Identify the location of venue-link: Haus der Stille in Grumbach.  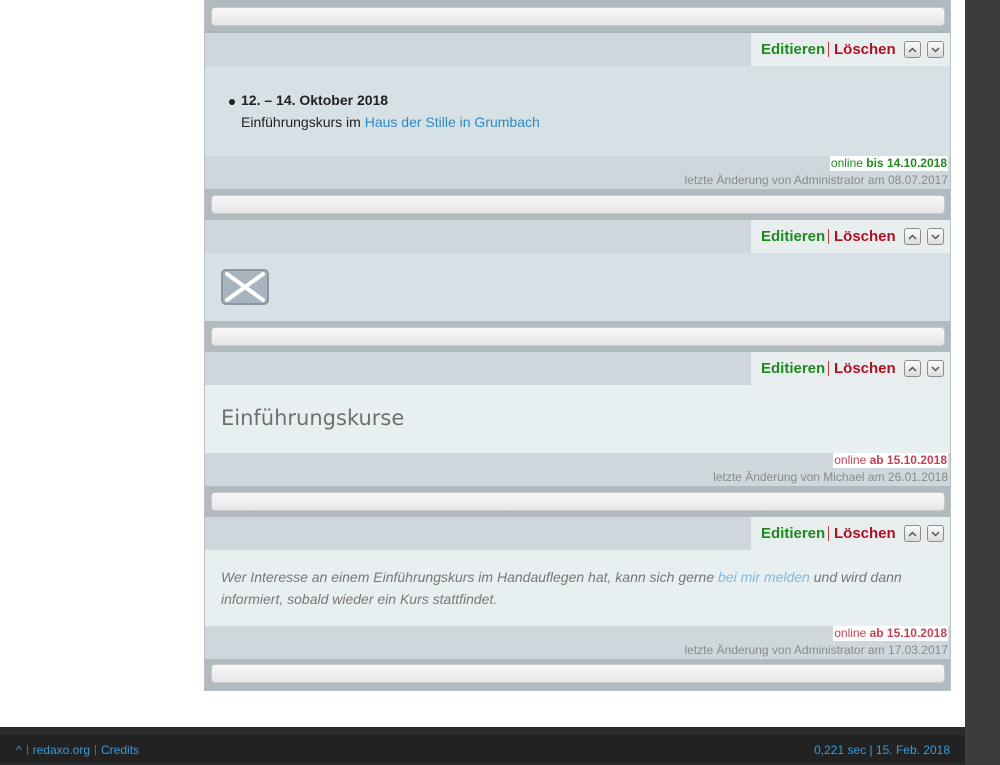
(452, 122).